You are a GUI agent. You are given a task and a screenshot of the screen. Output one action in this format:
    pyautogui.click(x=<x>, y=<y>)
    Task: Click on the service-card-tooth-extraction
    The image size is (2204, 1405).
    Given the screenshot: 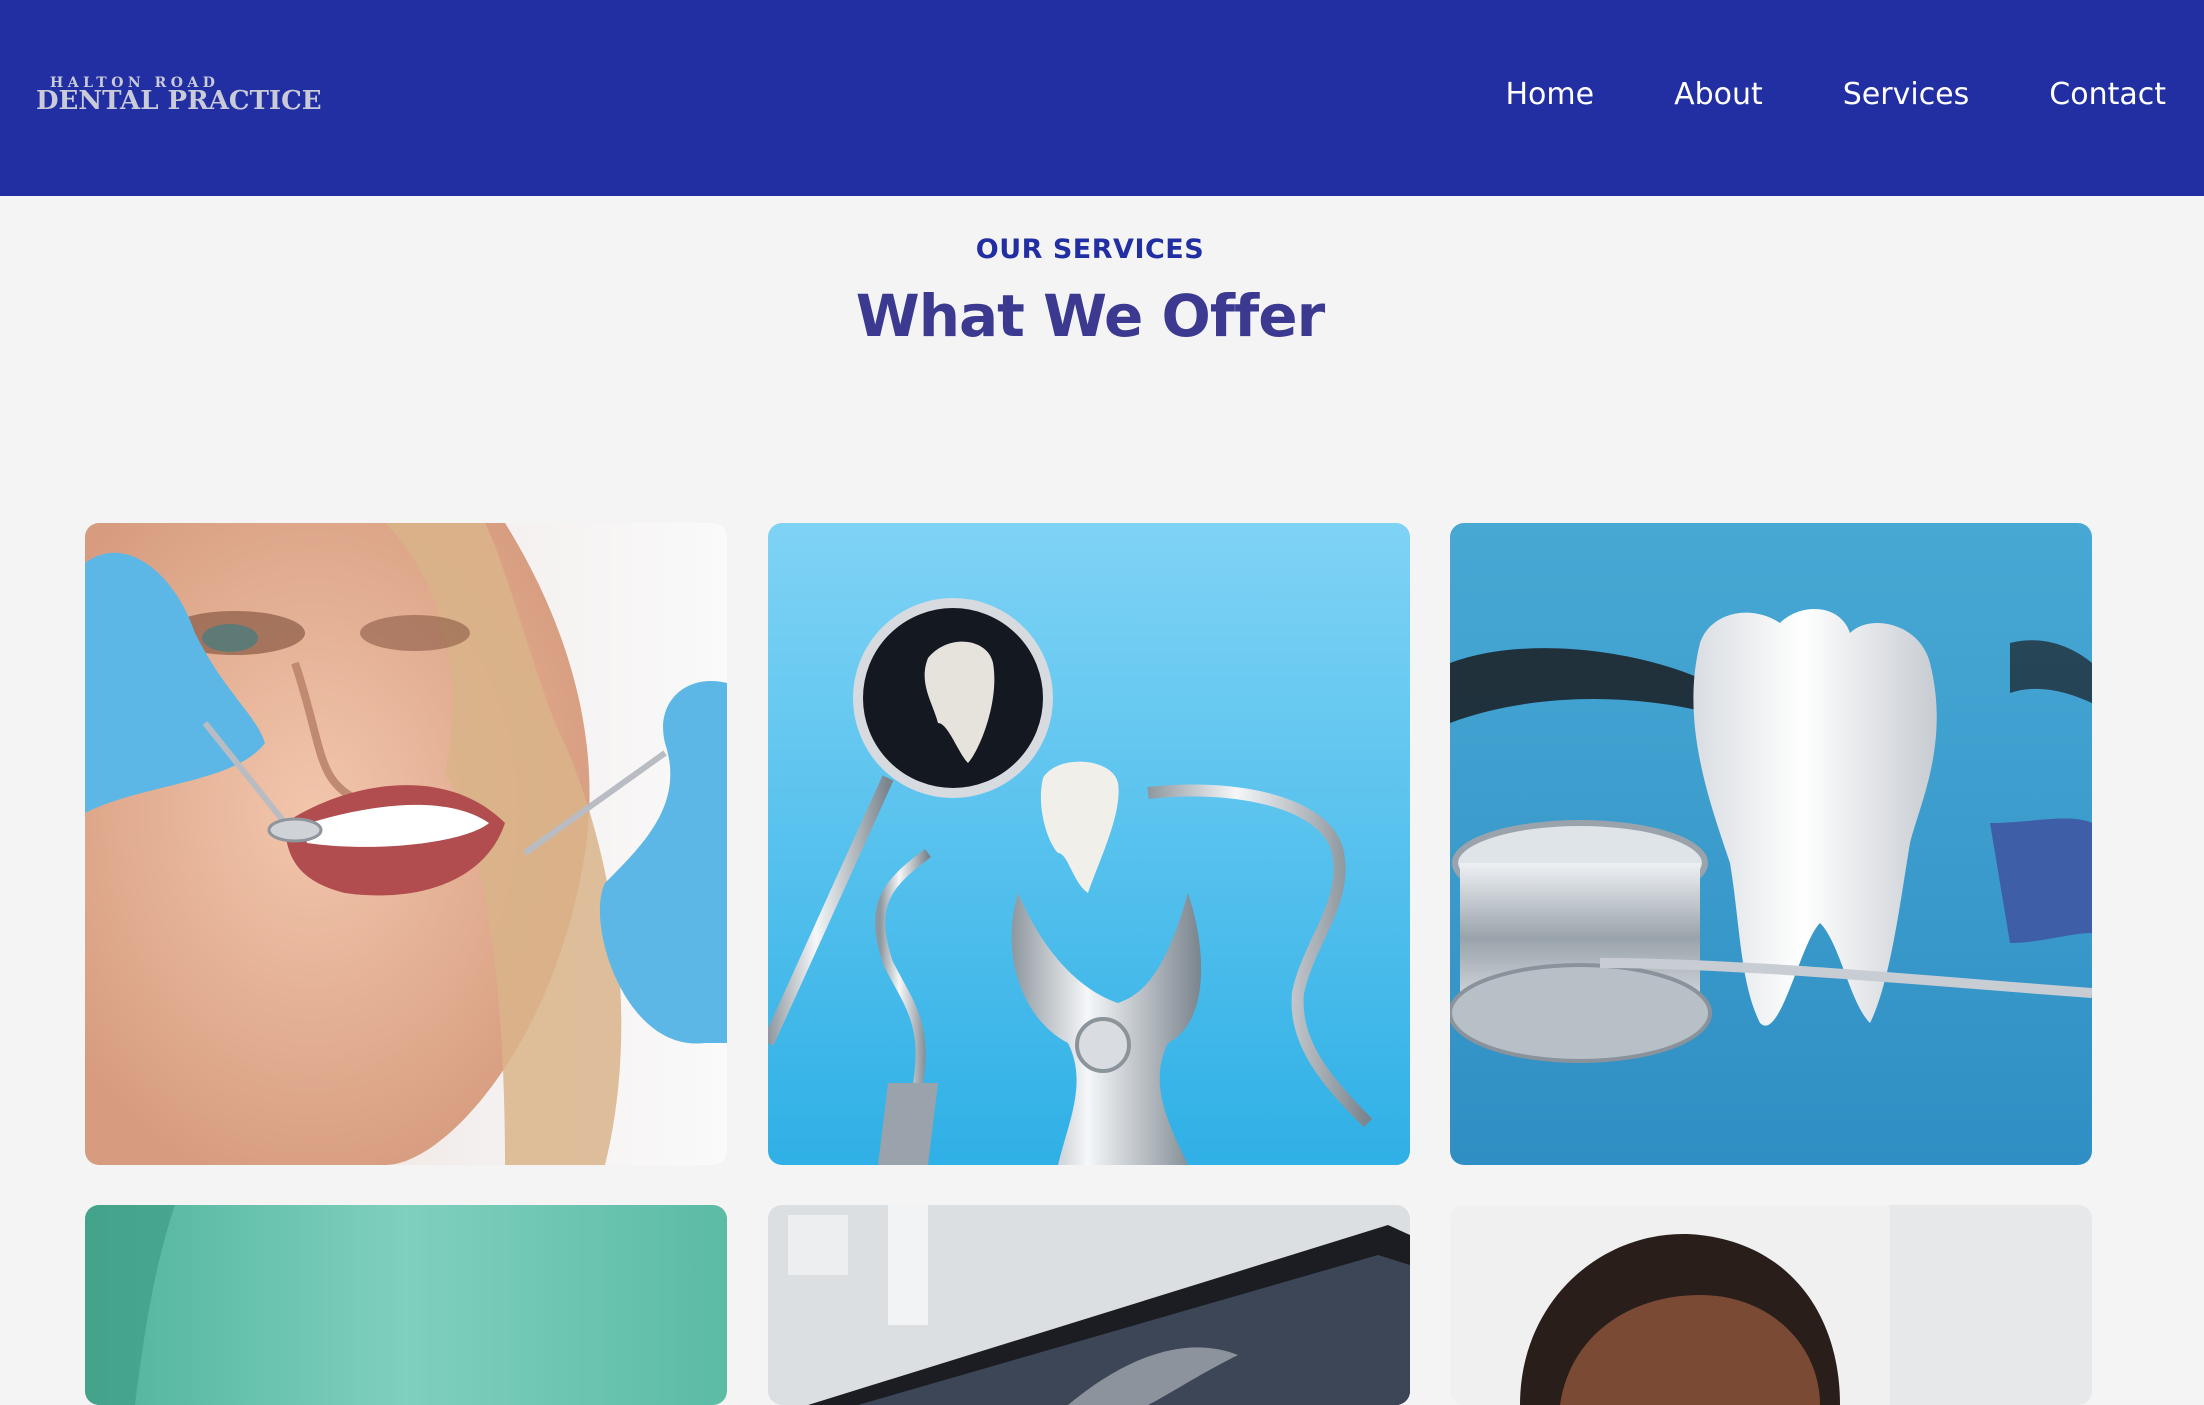 What is the action you would take?
    pyautogui.click(x=1089, y=844)
    